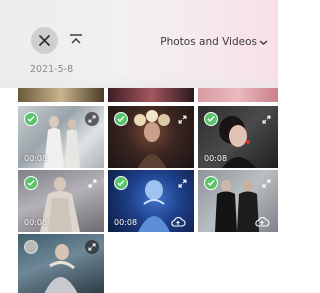  I want to click on album-selector: Photos and Videos, so click(214, 42).